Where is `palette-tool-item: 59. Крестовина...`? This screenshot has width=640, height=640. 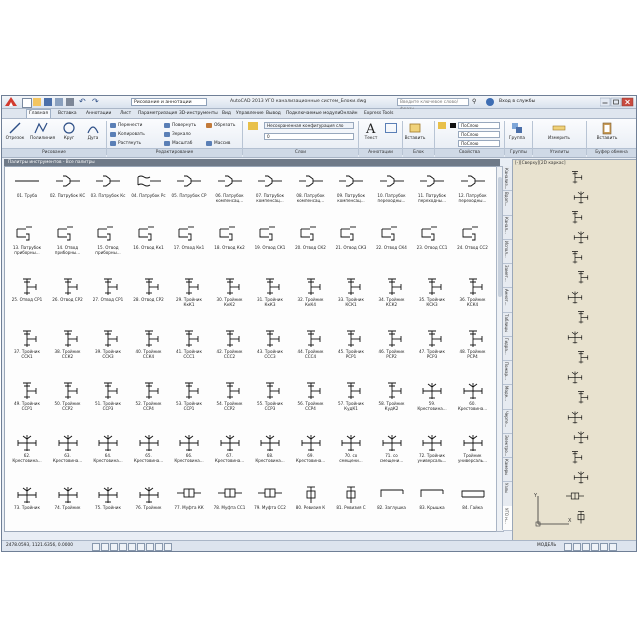
palette-tool-item: 59. Крестовина... is located at coordinates (432, 397).